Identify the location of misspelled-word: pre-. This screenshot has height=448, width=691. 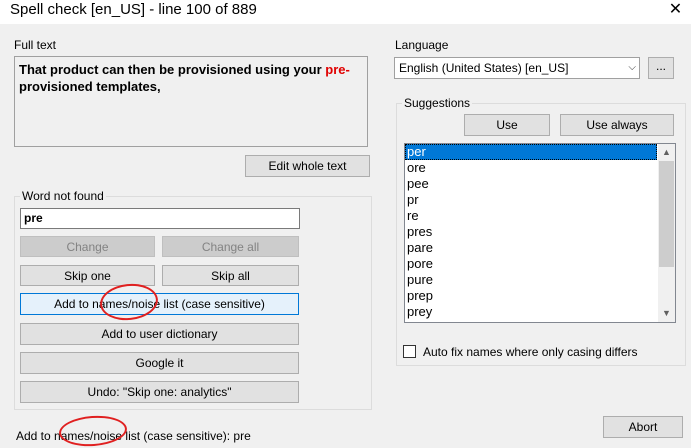
(337, 69).